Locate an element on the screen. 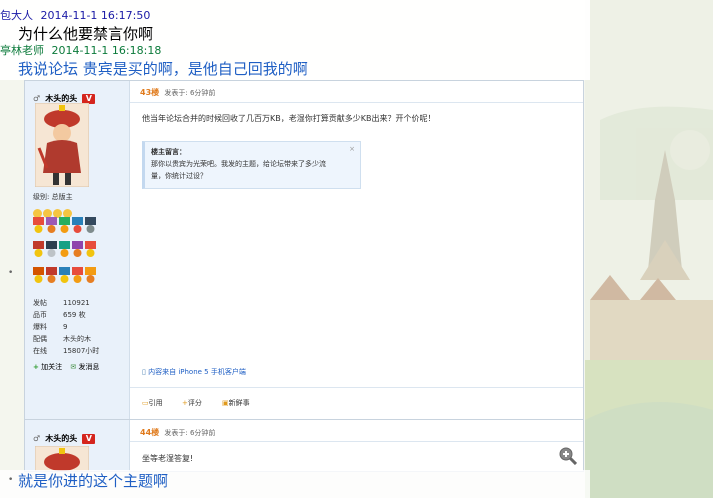  chat-message: • 就是你进的这个主题啊 is located at coordinates (295, 484).